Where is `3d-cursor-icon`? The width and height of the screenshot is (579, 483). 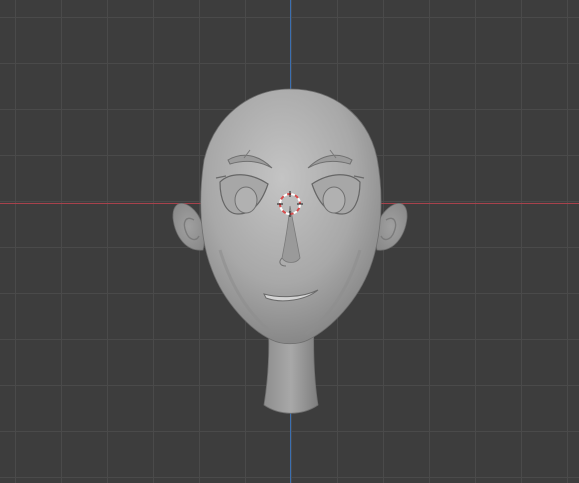
3d-cursor-icon is located at coordinates (290, 204).